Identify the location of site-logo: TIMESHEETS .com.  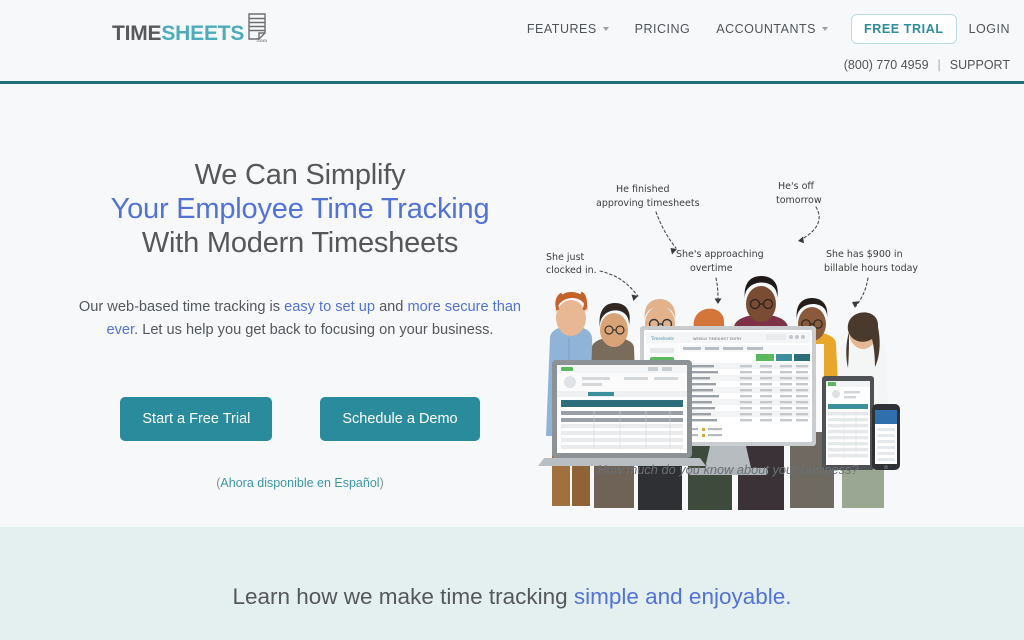
(189, 28).